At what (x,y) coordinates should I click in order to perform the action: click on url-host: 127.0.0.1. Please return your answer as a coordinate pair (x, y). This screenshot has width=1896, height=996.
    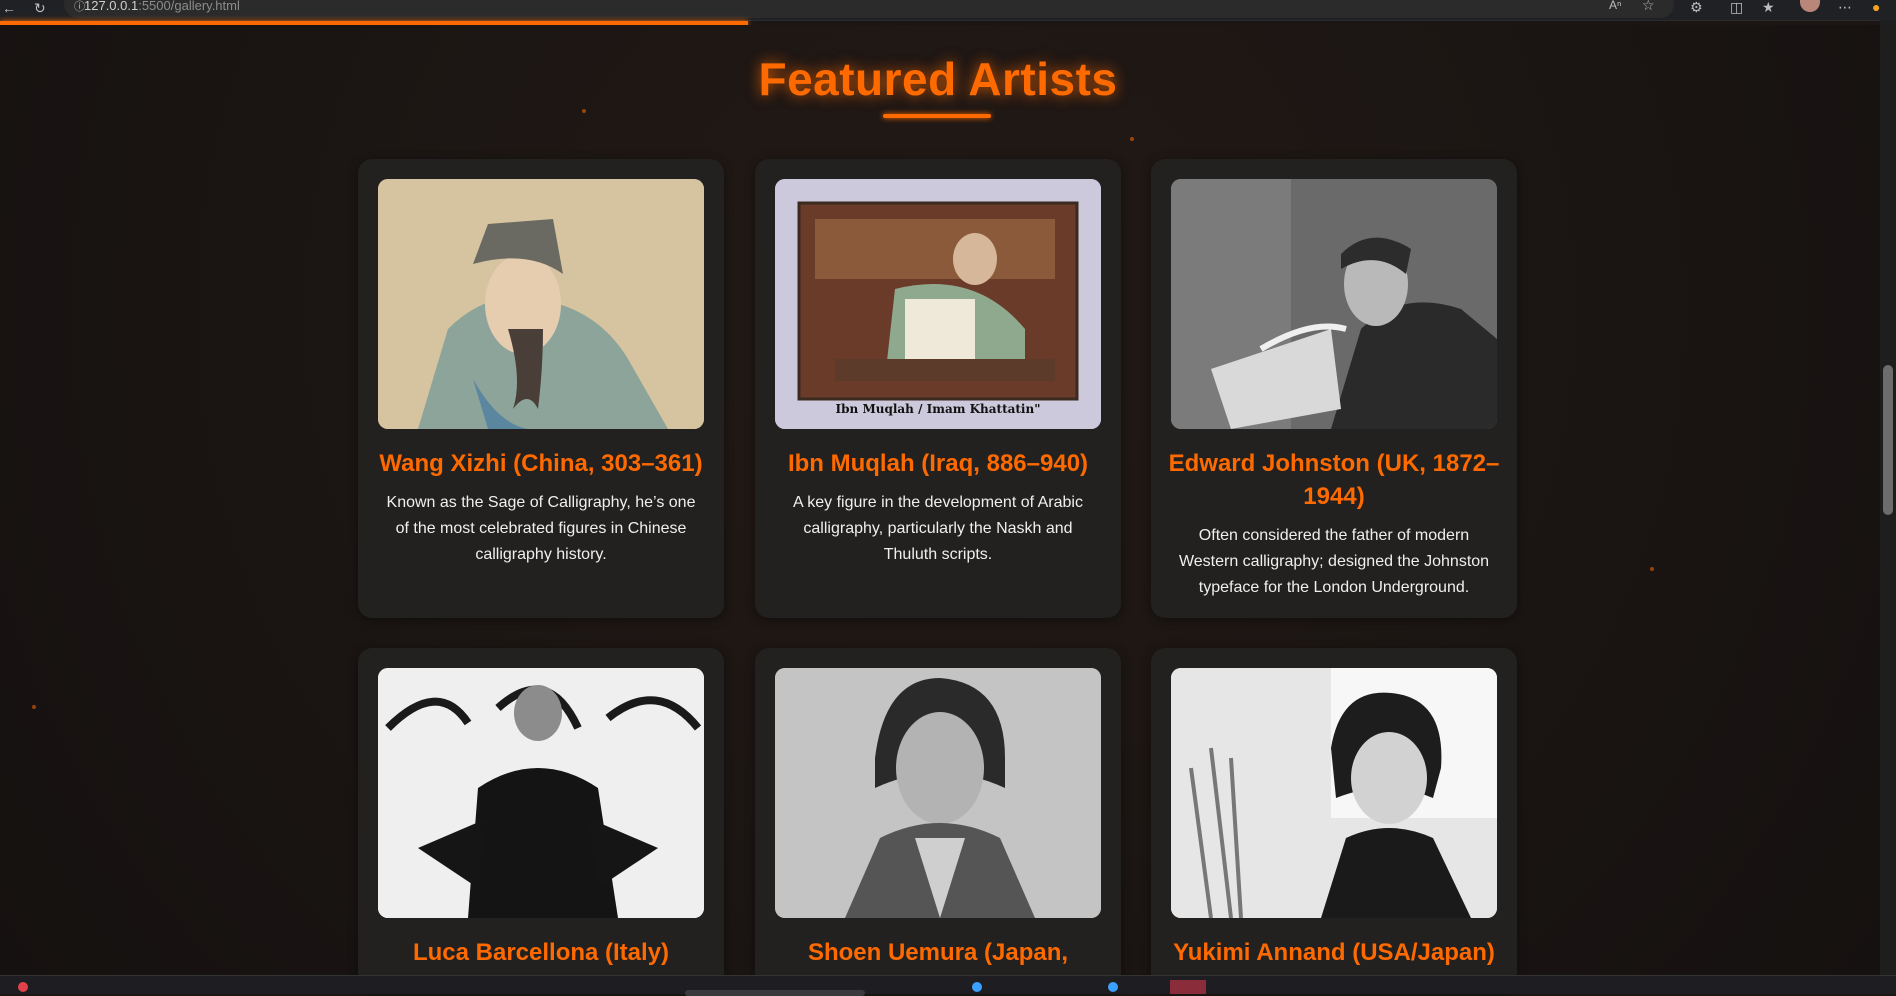
    Looking at the image, I should click on (111, 6).